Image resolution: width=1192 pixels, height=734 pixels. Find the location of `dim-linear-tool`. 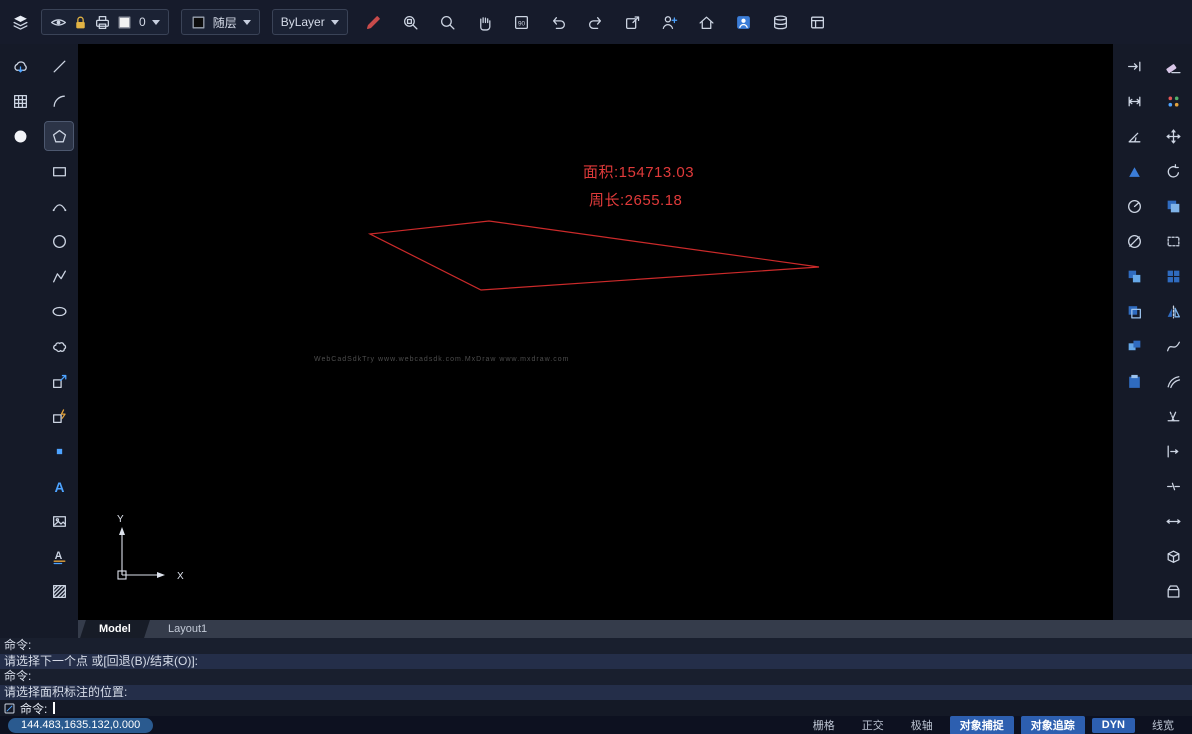

dim-linear-tool is located at coordinates (1134, 101).